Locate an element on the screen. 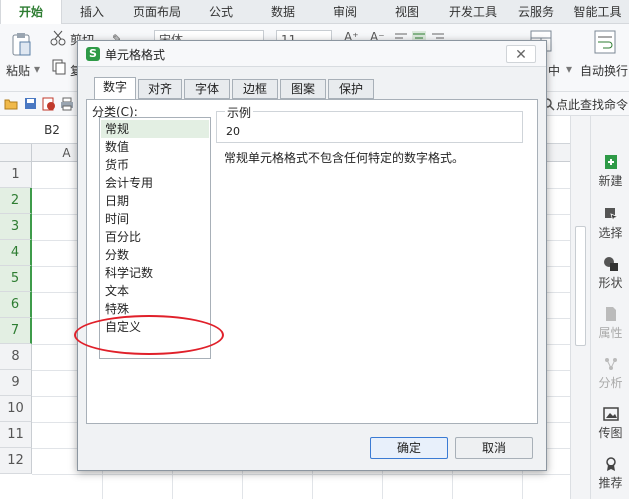 This screenshot has width=629, height=499. row-header: 10 is located at coordinates (16, 409).